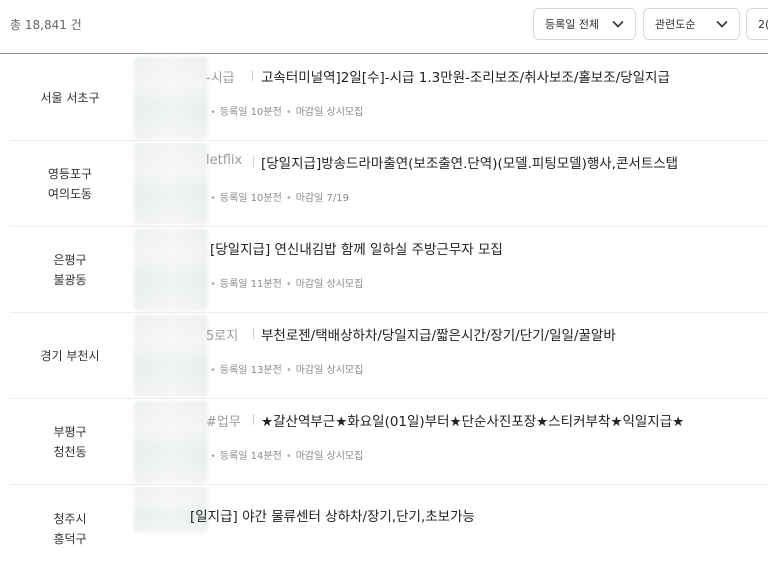 The image size is (768, 571). I want to click on sort-label: 관련도순, so click(675, 24).